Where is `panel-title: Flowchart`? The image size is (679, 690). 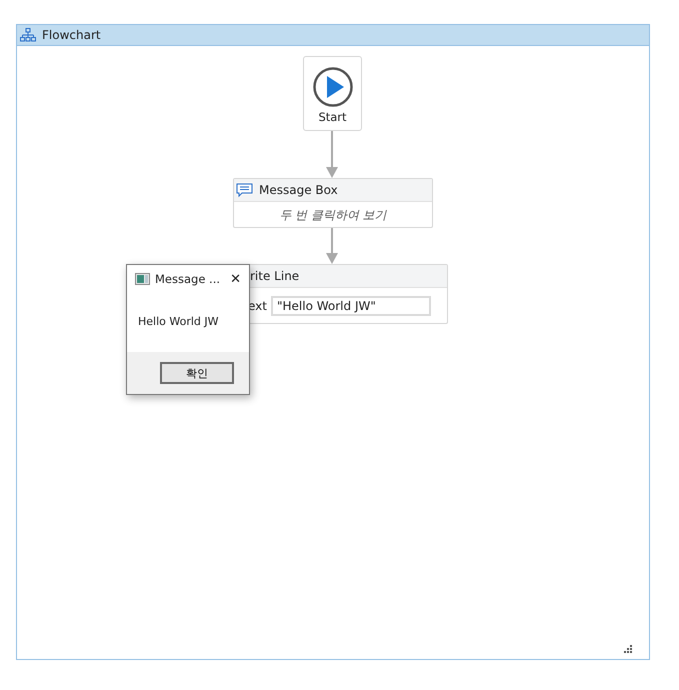 panel-title: Flowchart is located at coordinates (71, 35).